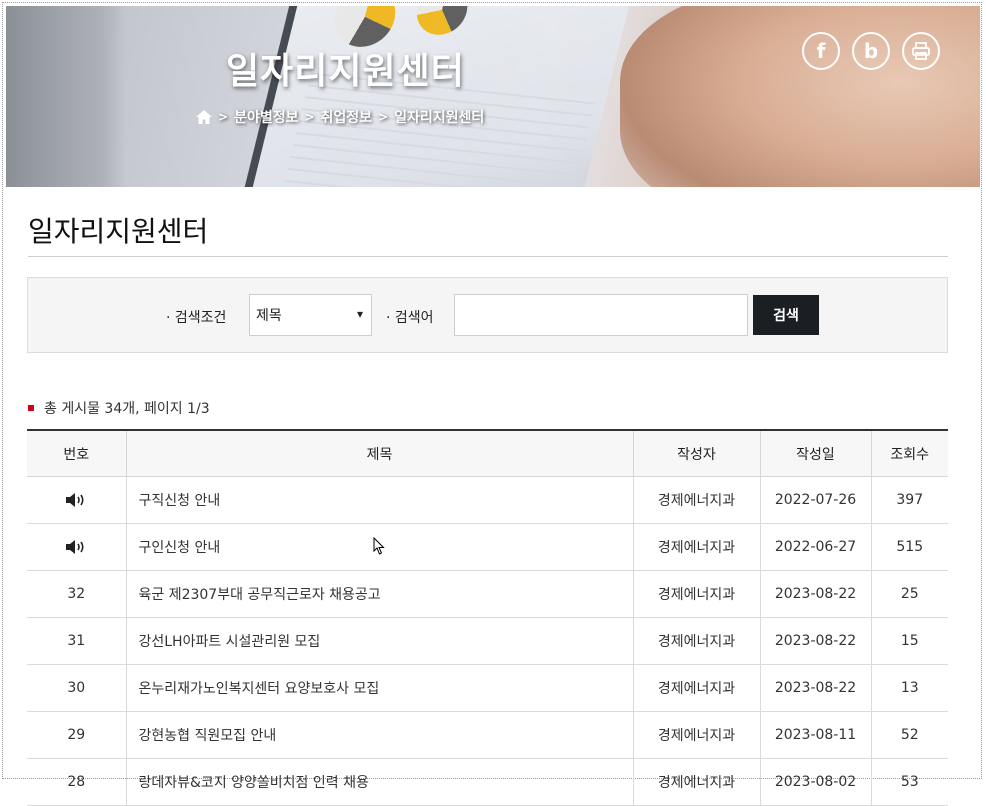 This screenshot has width=986, height=806. Describe the element at coordinates (380, 688) in the screenshot. I see `row-title-link: 온누리재가노인복지센터 요양보호사 모집` at that location.